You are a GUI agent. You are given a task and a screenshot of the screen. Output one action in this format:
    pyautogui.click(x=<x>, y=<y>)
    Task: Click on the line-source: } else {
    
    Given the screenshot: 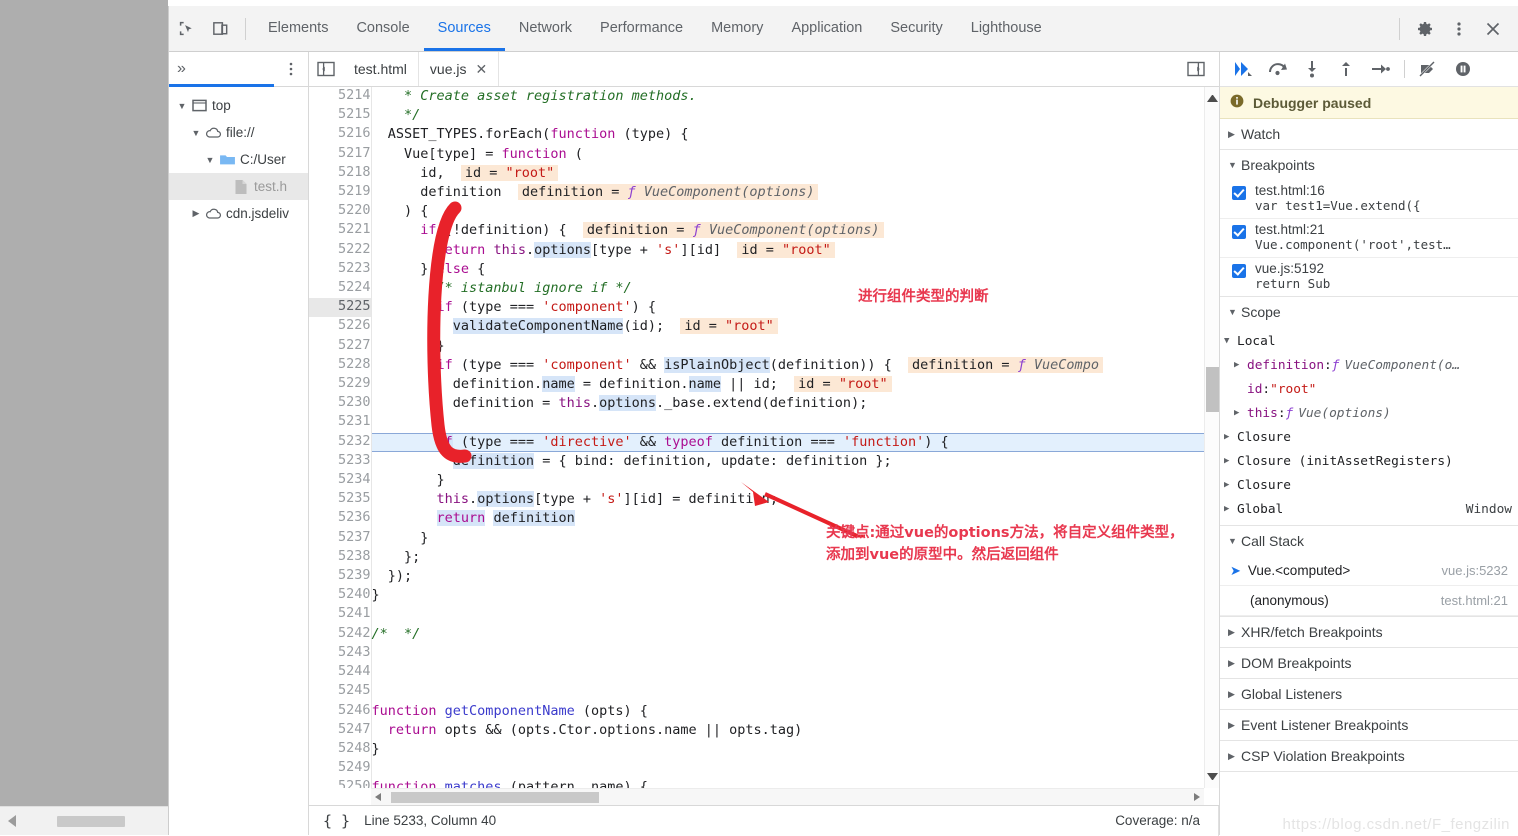 What is the action you would take?
    pyautogui.click(x=787, y=269)
    